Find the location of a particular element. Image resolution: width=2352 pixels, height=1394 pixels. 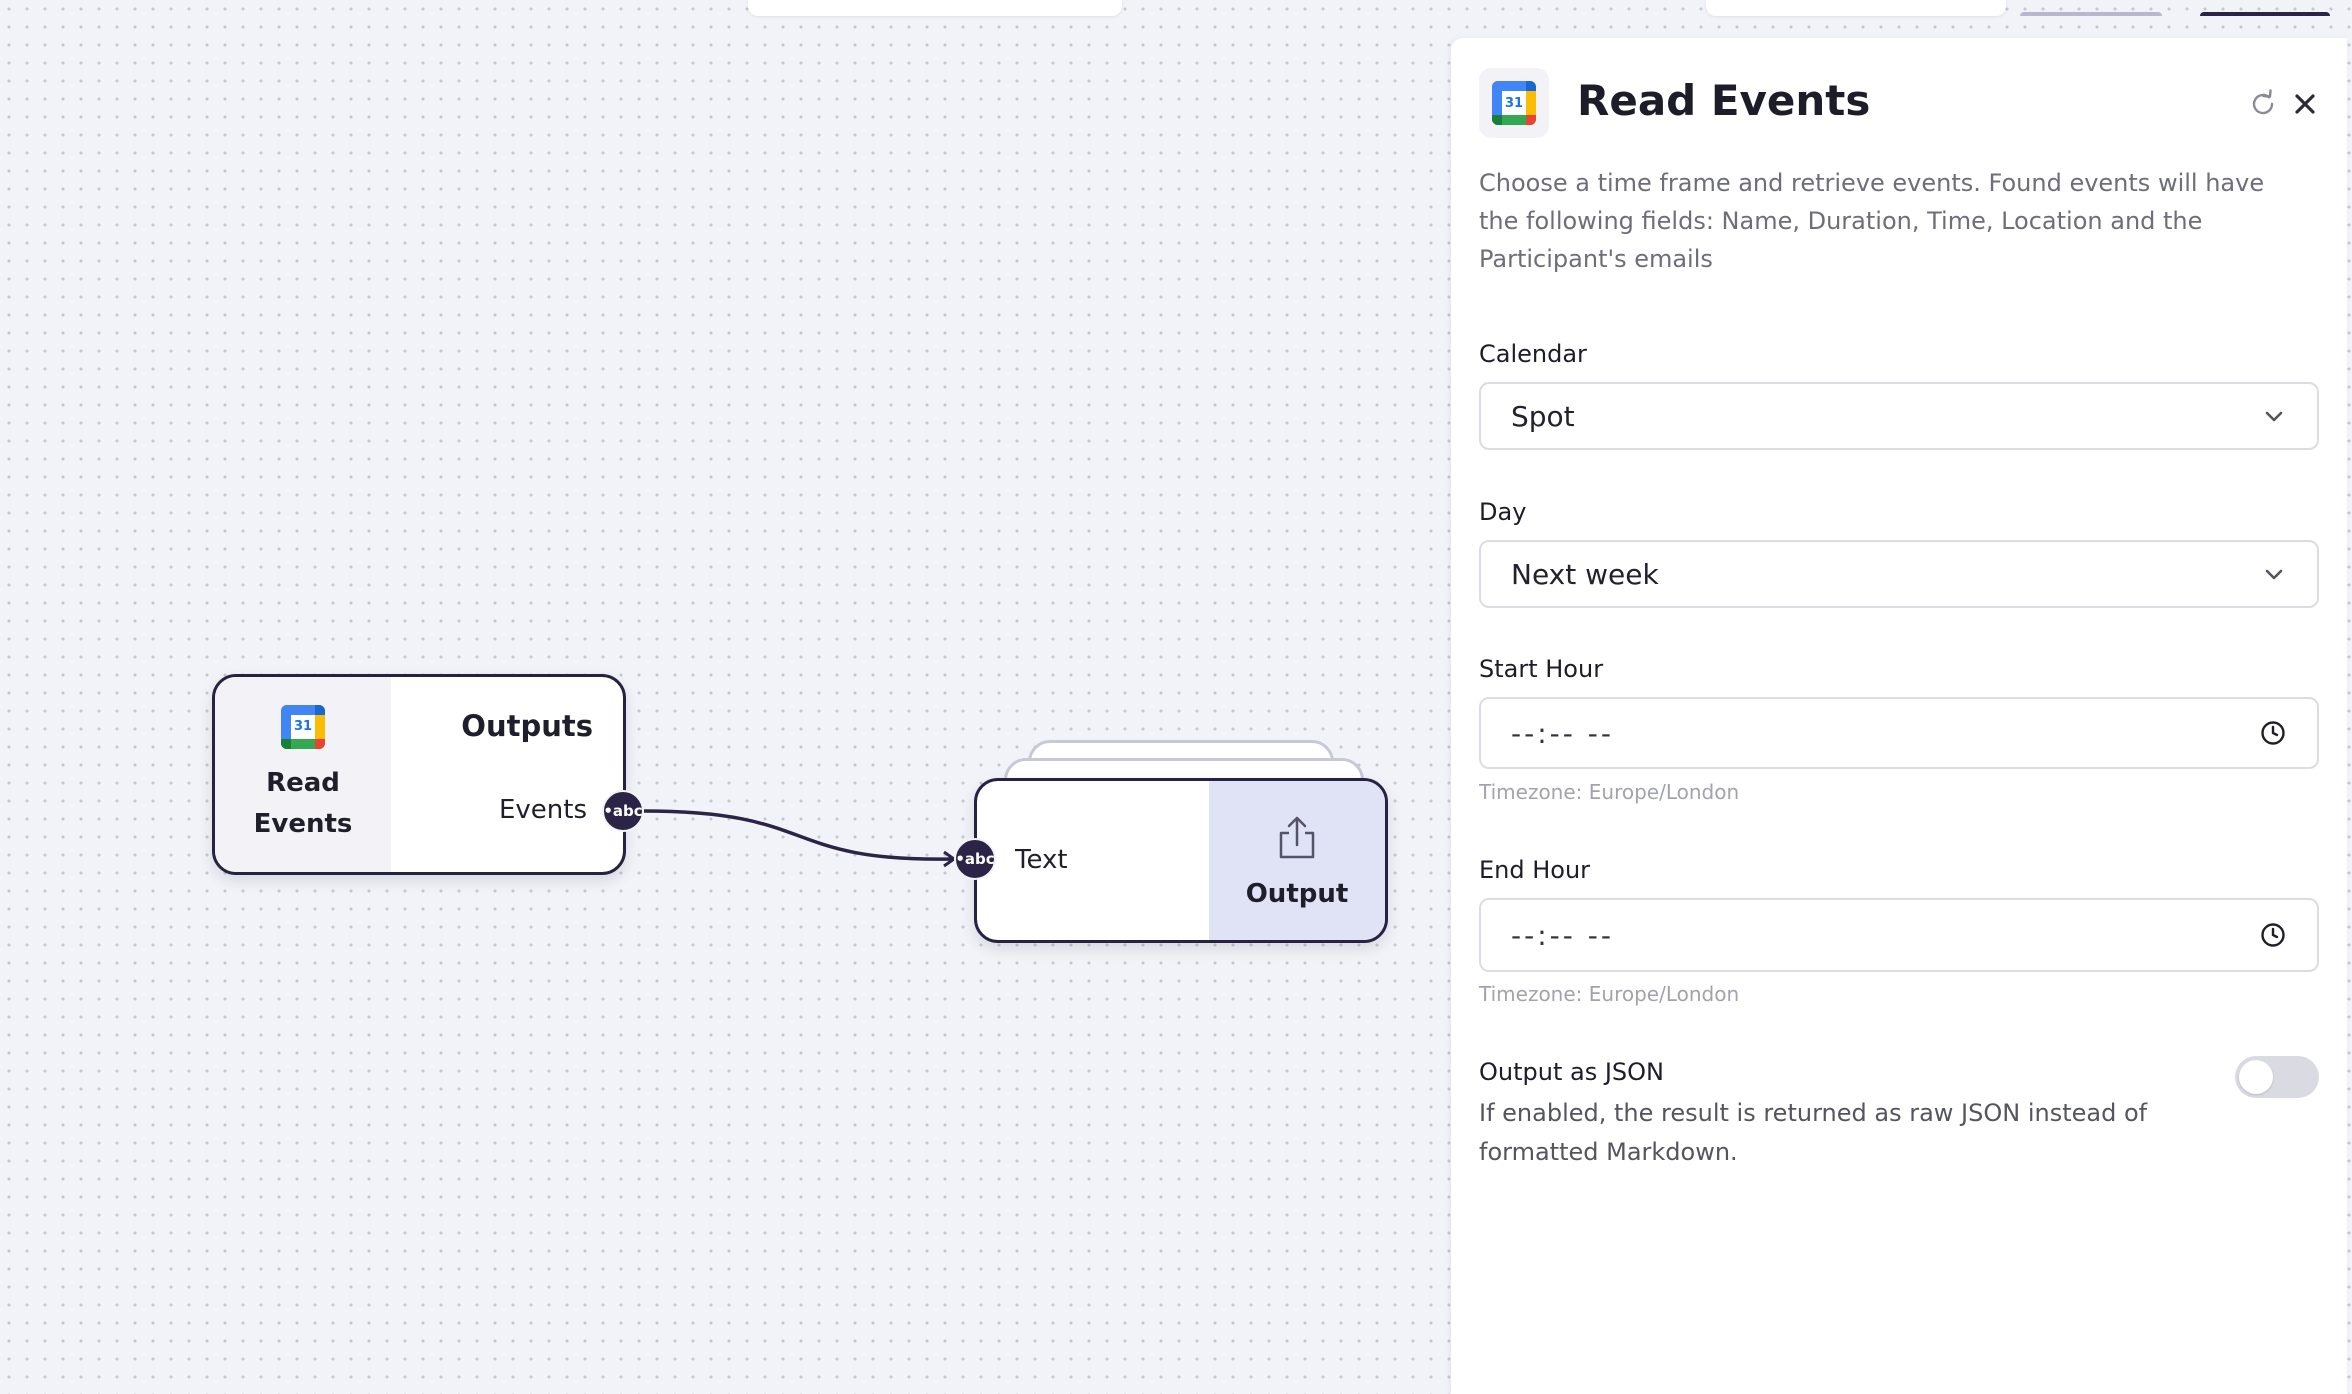

share-upload-icon is located at coordinates (1297, 837).